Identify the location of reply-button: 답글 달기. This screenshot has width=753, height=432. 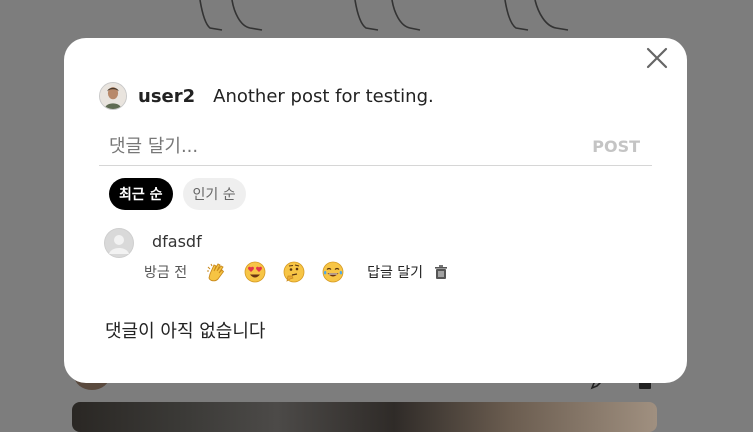
(395, 272).